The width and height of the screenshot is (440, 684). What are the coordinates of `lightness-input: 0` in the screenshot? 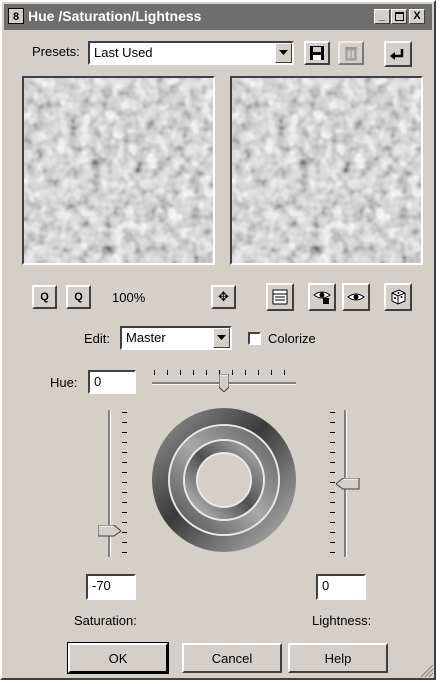 It's located at (341, 587).